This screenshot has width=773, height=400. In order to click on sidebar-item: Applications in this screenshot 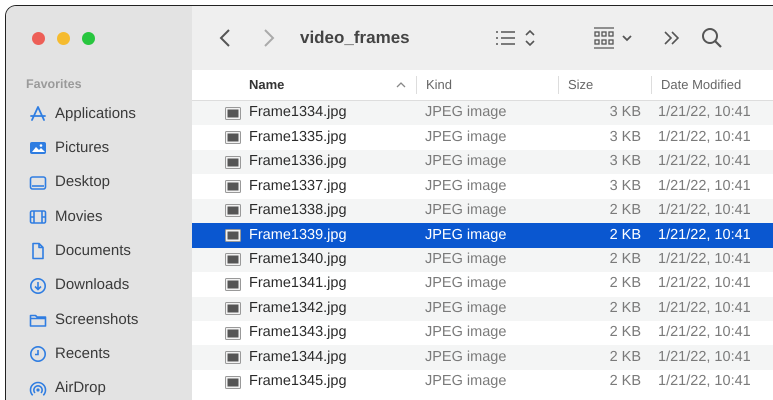, I will do `click(95, 114)`.